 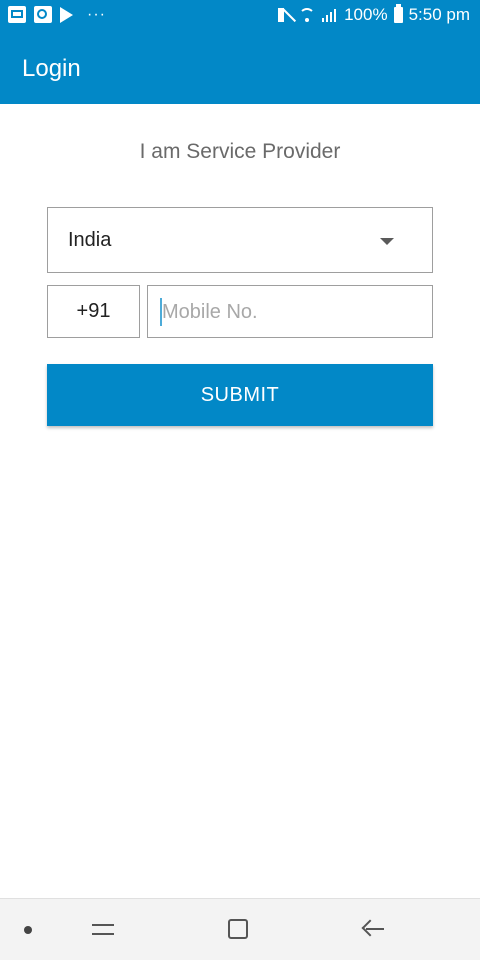 I want to click on mail-icon, so click(x=17, y=14).